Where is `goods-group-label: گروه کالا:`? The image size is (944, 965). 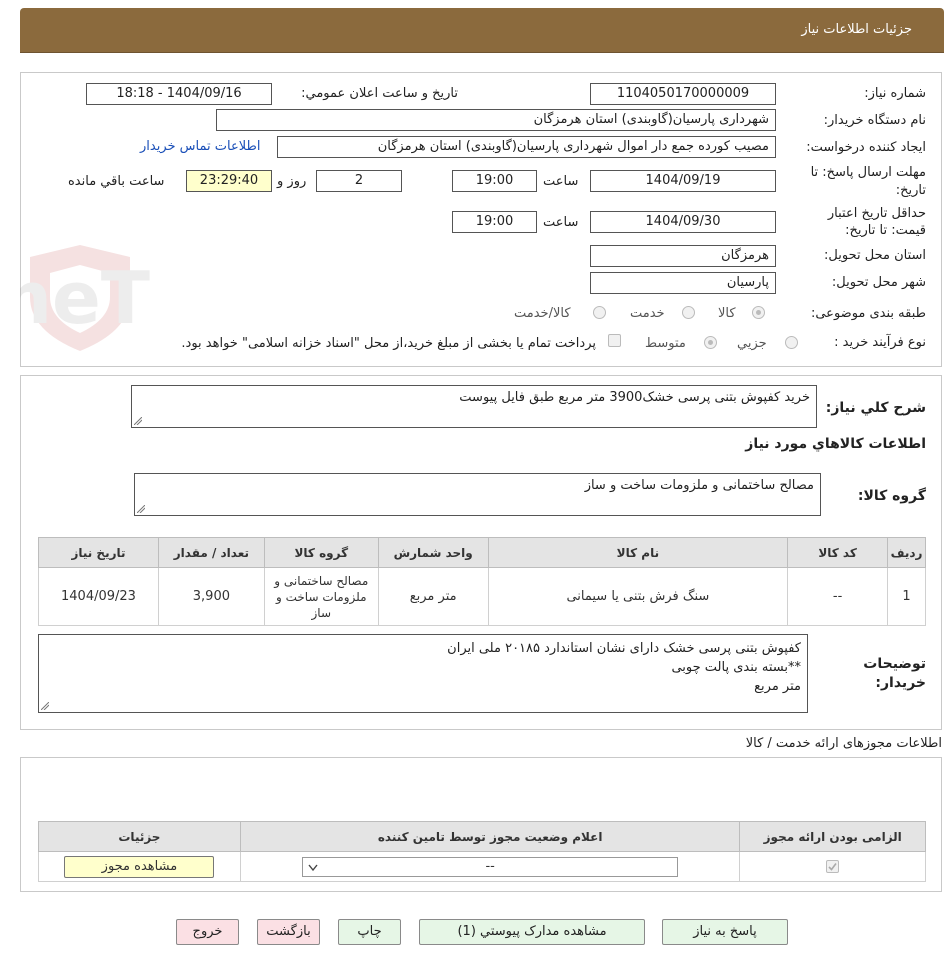 goods-group-label: گروه کالا: is located at coordinates (891, 496).